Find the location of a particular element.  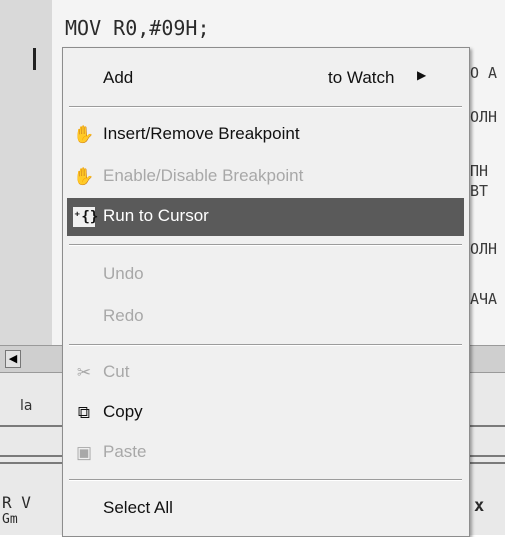

menu-item-label: Enable/Disable Breakpoint is located at coordinates (203, 175).